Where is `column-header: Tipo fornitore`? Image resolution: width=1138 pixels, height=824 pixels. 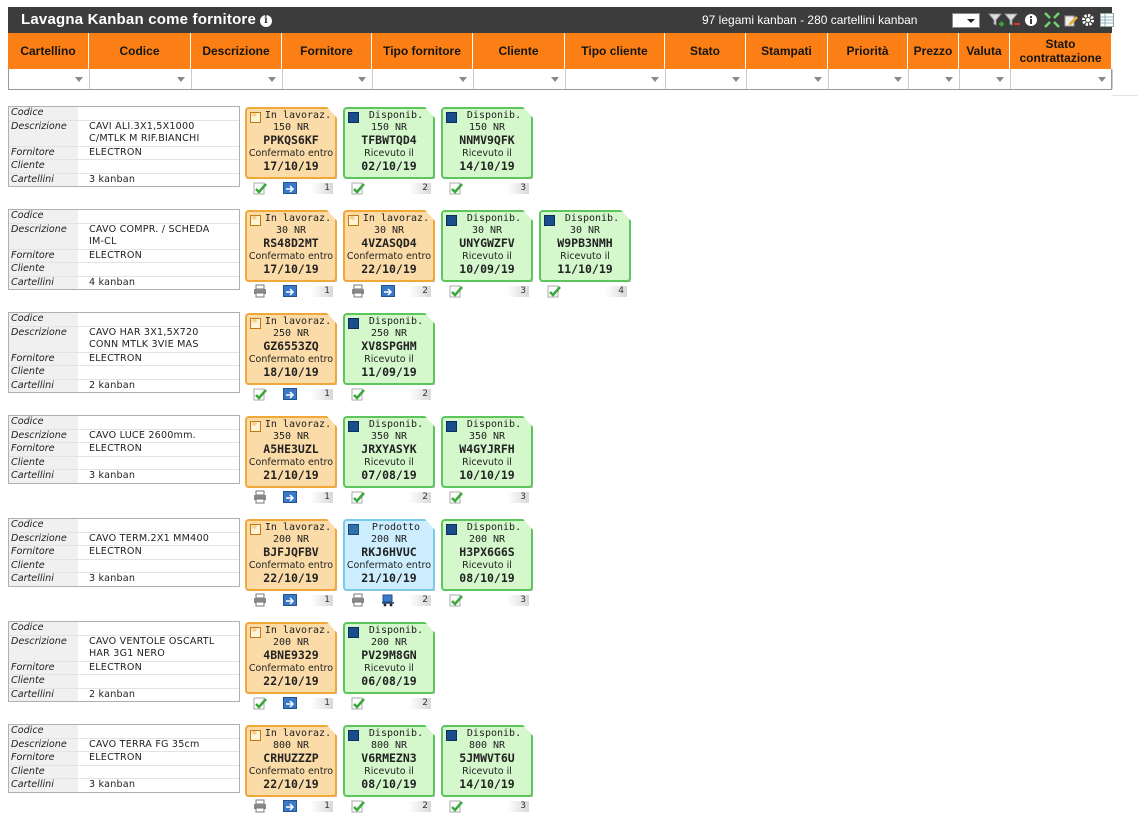
column-header: Tipo fornitore is located at coordinates (422, 51).